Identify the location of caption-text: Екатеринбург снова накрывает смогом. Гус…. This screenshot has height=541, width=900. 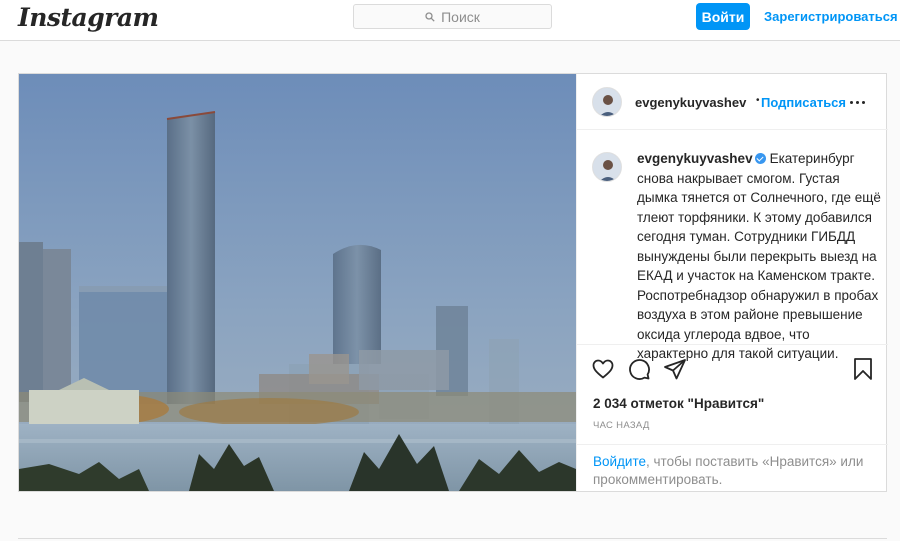
(759, 256).